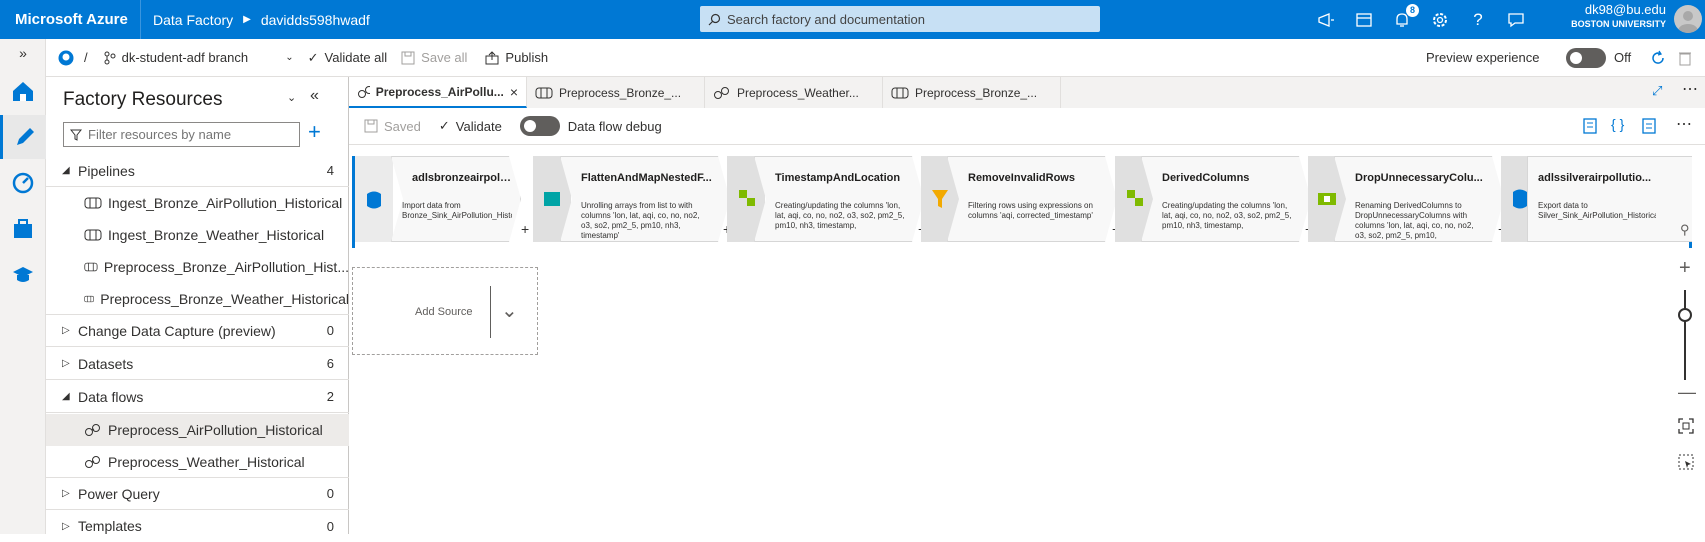 The width and height of the screenshot is (1705, 542). I want to click on switch-factory-icon, so click(1364, 20).